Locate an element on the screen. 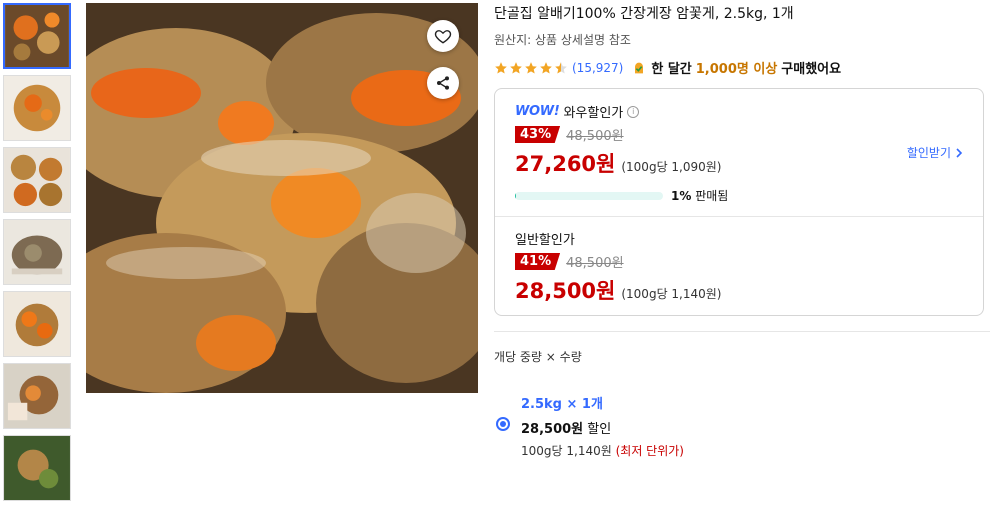 The height and width of the screenshot is (507, 1000). sold-progress: 1% 판매됨 is located at coordinates (739, 195).